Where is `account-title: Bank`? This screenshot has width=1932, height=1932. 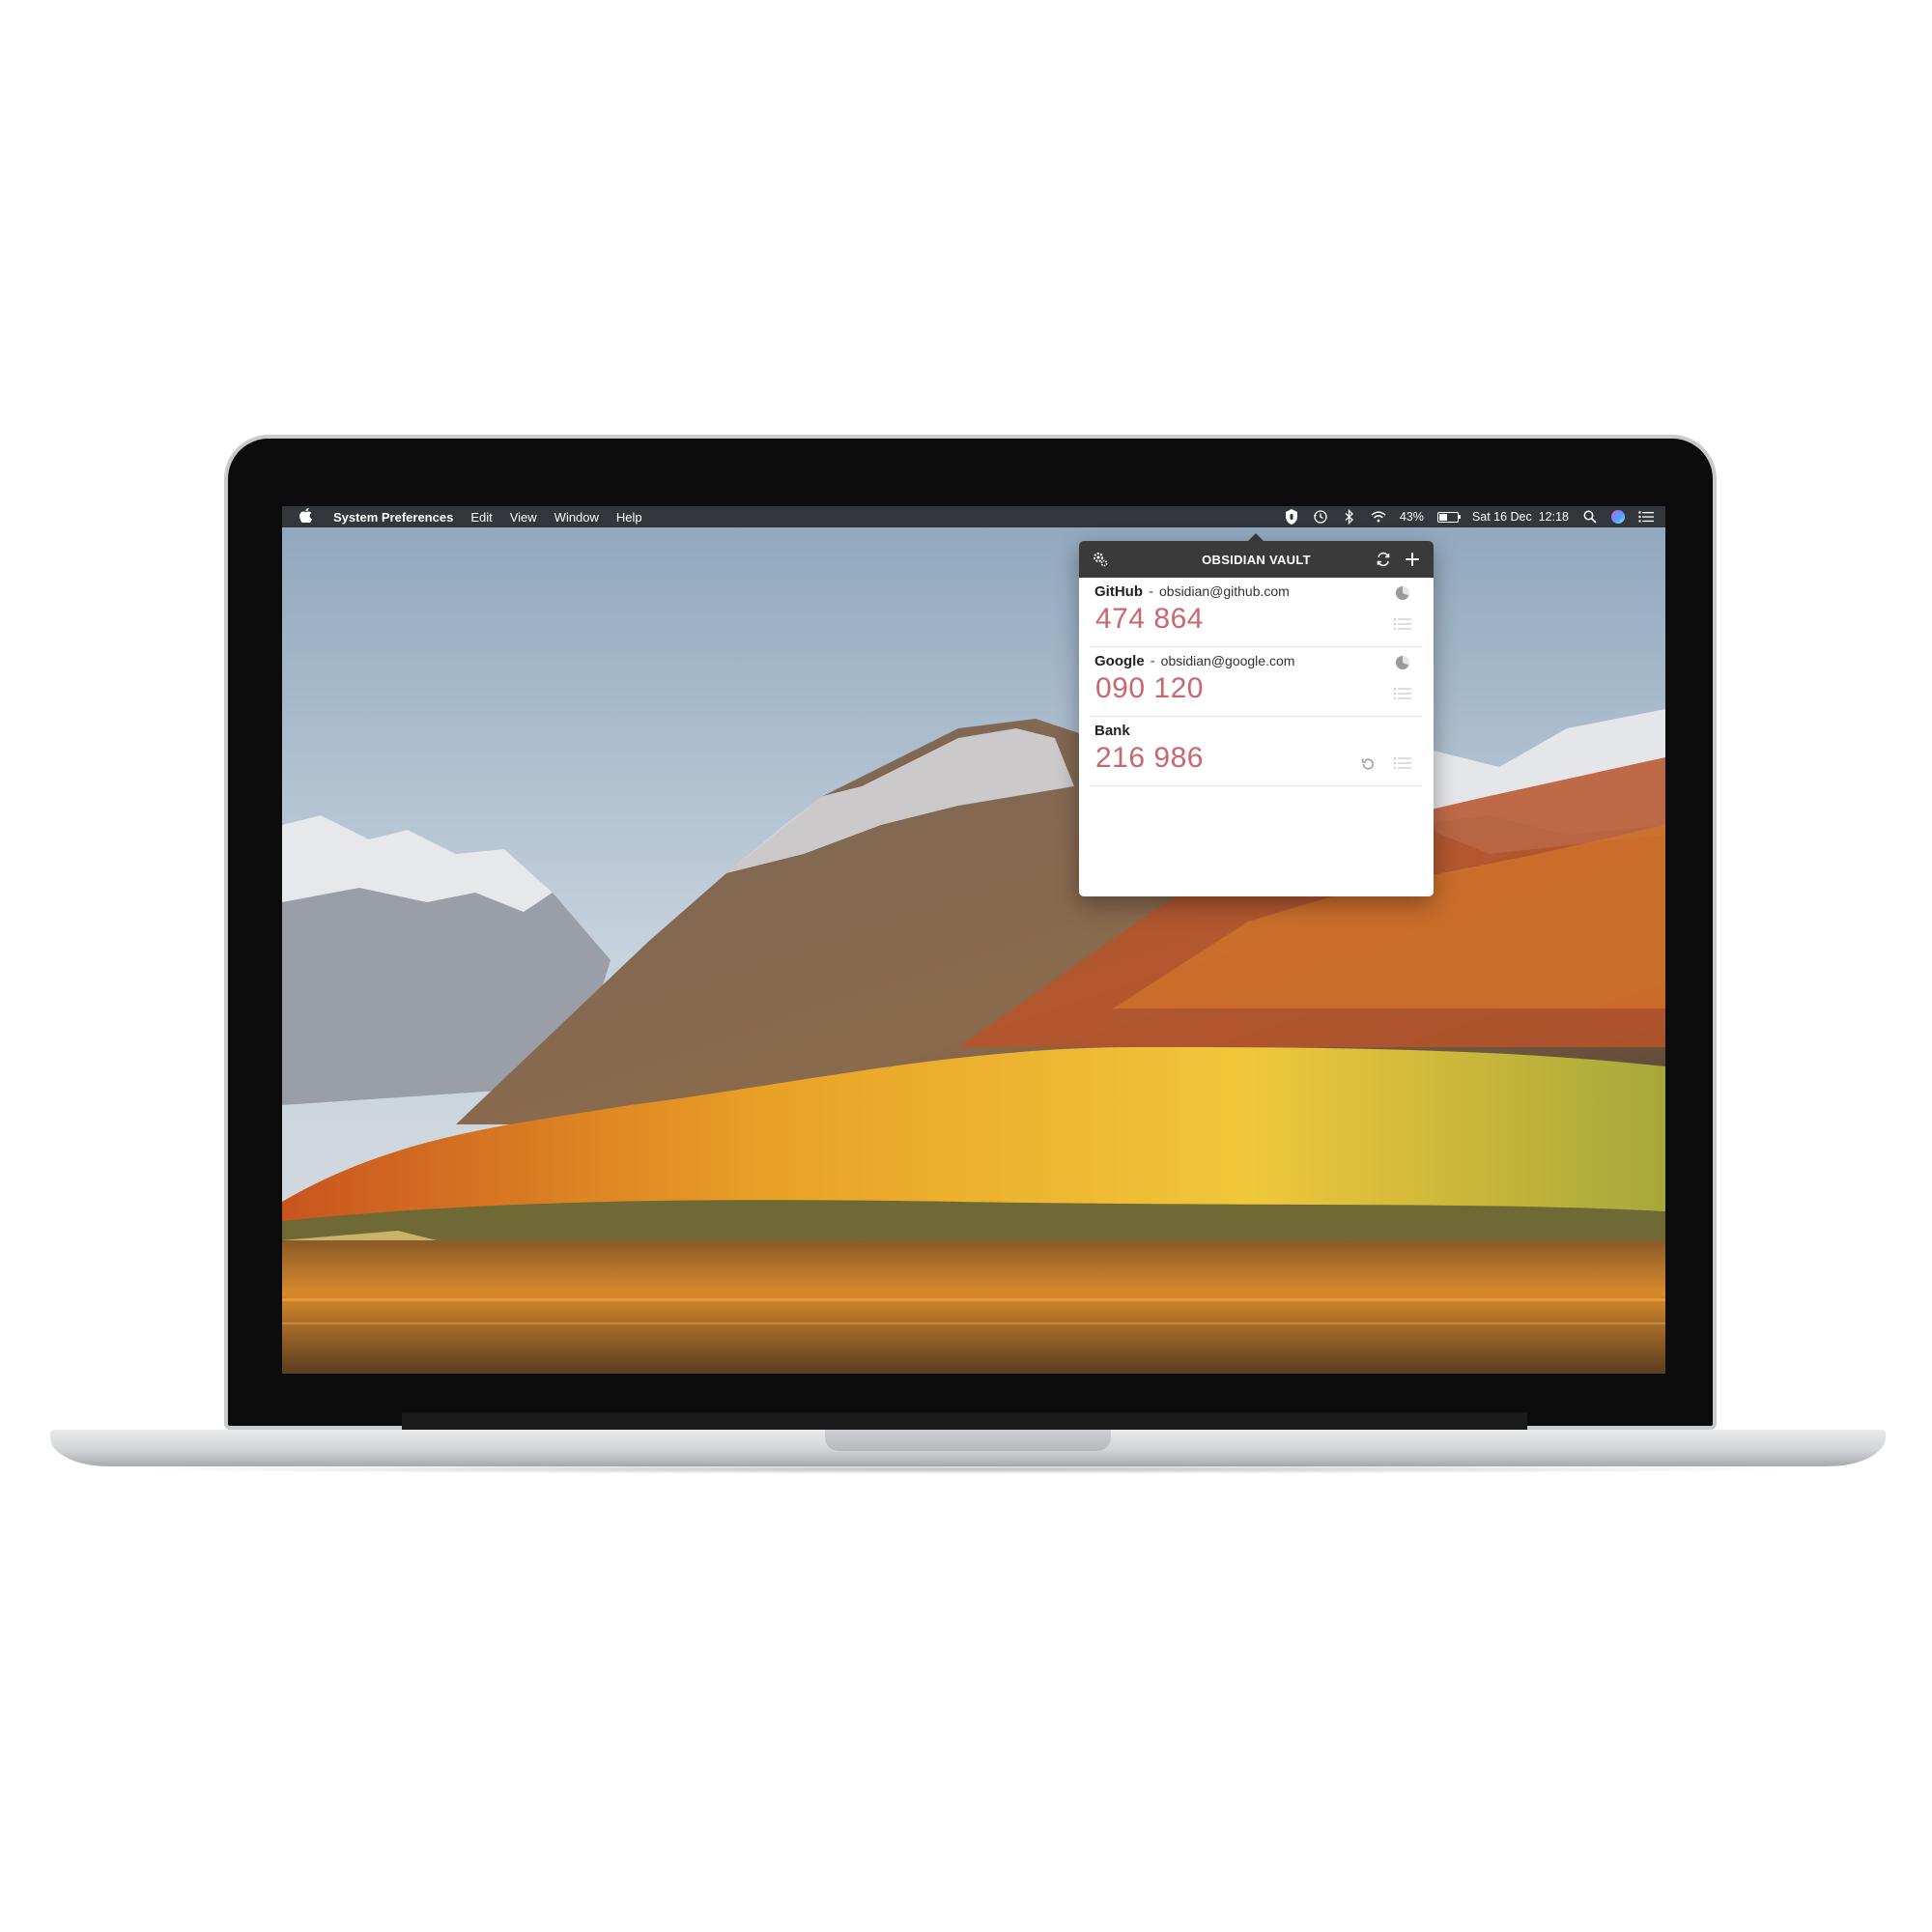 account-title: Bank is located at coordinates (1112, 731).